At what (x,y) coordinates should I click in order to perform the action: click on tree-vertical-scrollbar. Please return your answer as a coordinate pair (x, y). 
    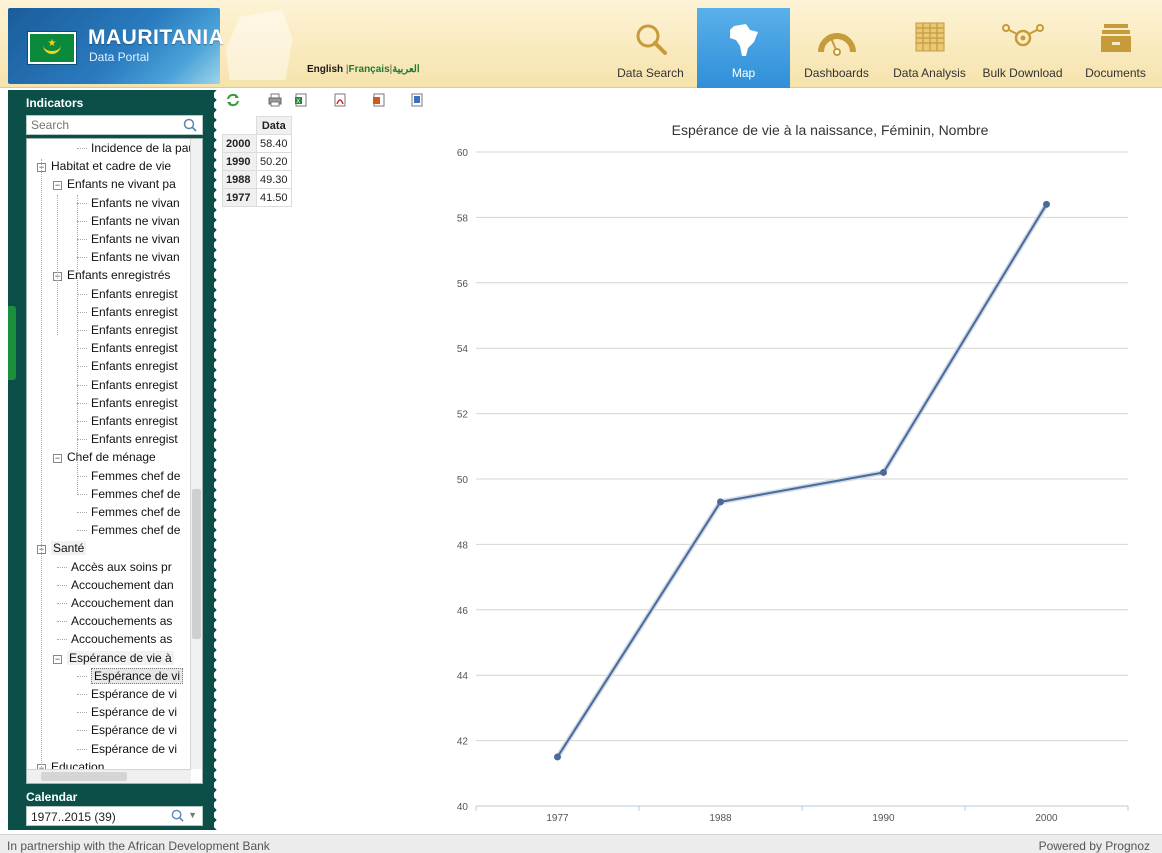
    Looking at the image, I should click on (196, 454).